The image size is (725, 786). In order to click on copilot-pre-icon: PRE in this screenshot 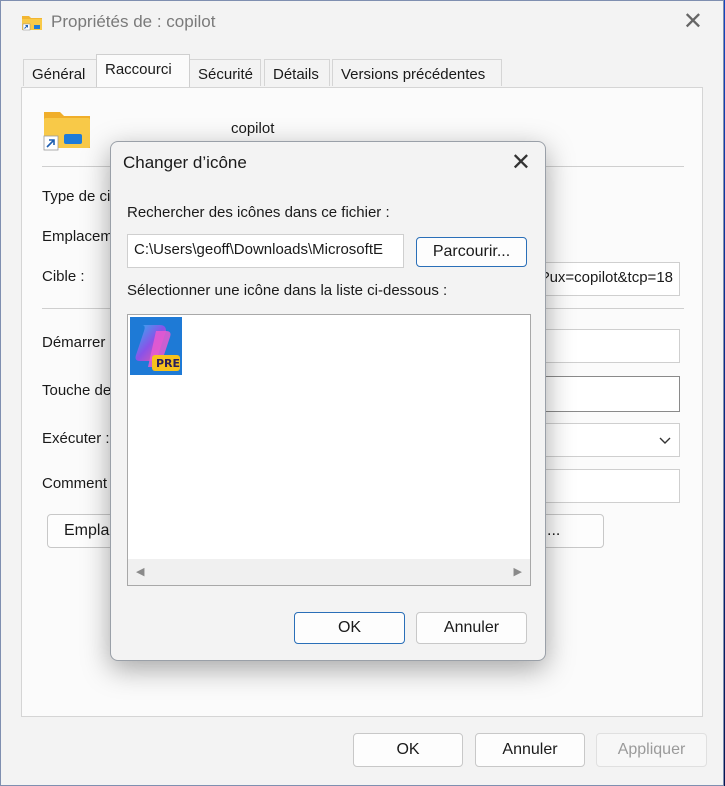, I will do `click(156, 346)`.